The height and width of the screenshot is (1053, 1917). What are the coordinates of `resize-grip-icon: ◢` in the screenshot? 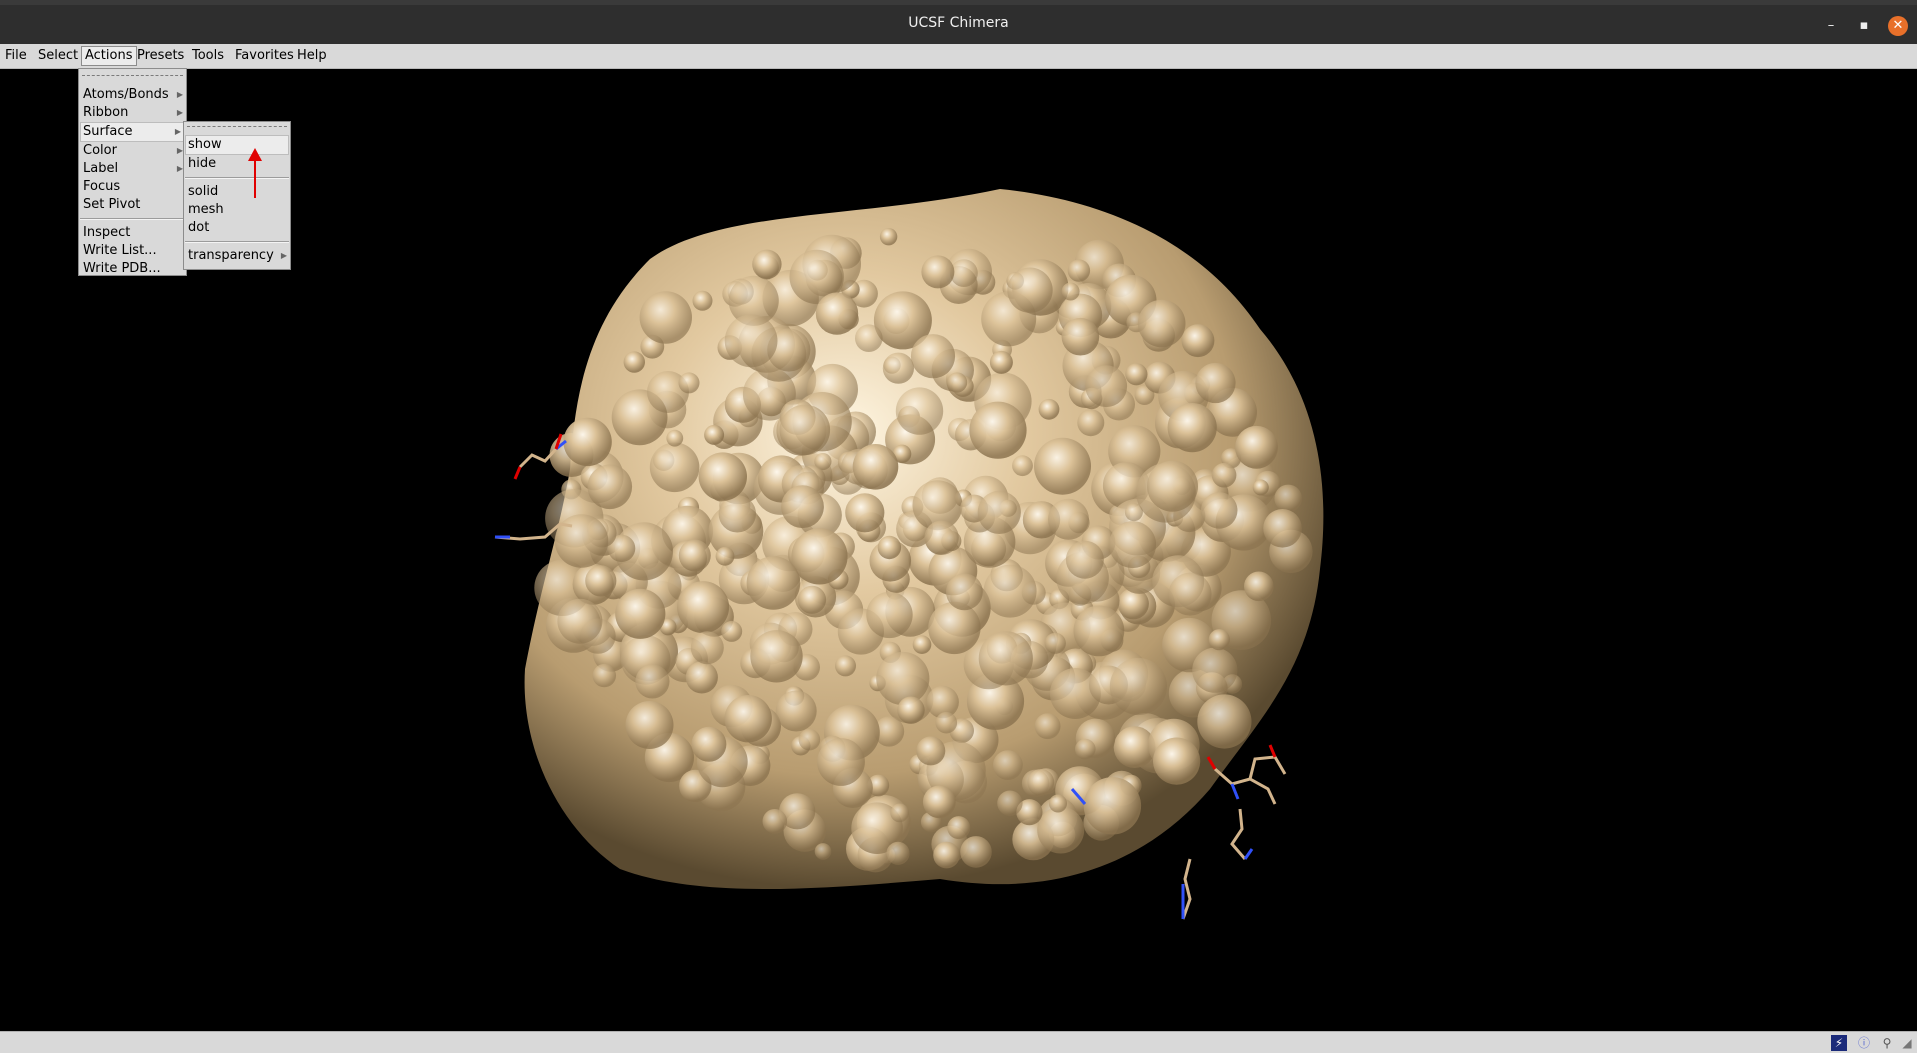 It's located at (1907, 1043).